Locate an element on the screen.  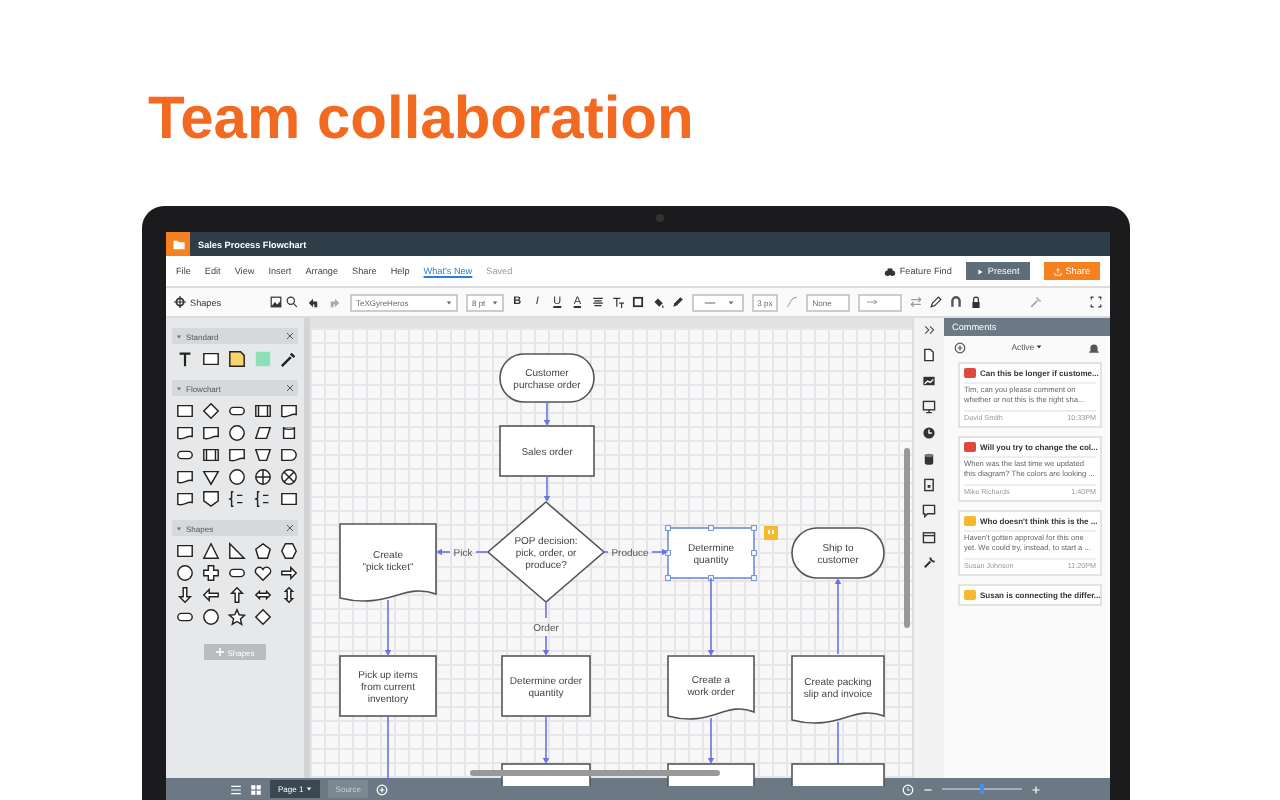
undo-icon is located at coordinates (313, 302).